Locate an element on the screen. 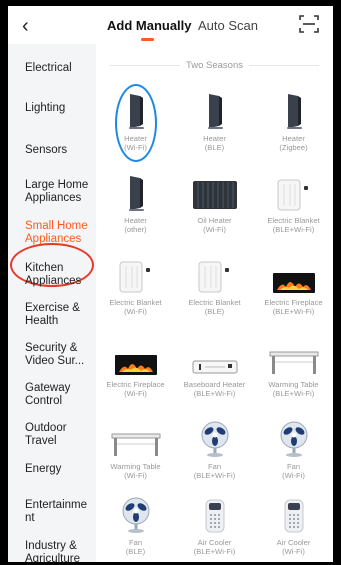 Image resolution: width=341 pixels, height=565 pixels. sidebar-item-industry-agriculture: Industry & Agriculture is located at coordinates (60, 551).